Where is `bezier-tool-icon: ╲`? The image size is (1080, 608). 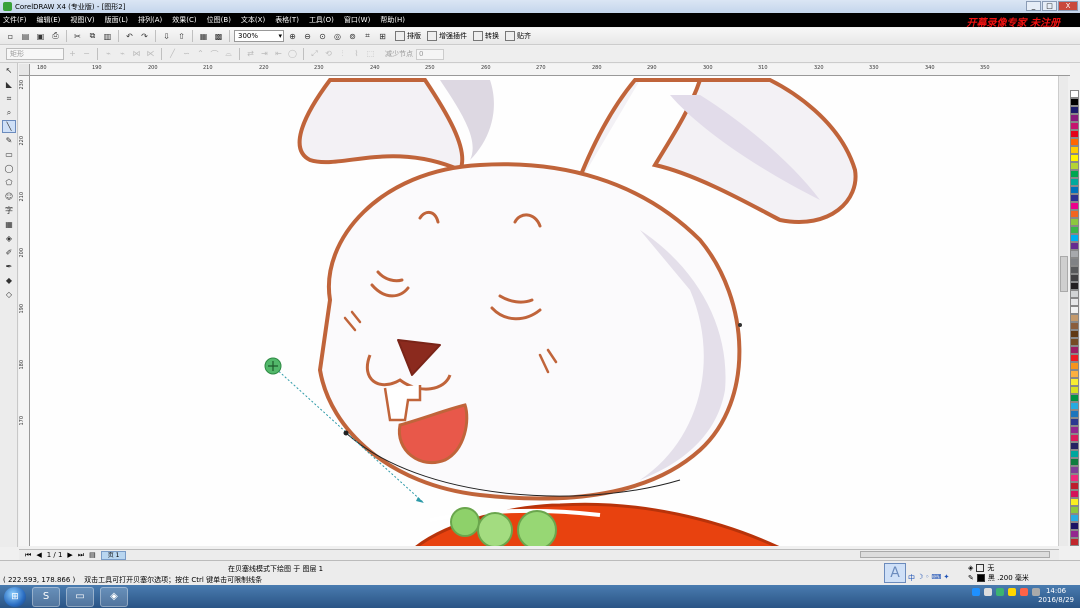 bezier-tool-icon: ╲ is located at coordinates (9, 126).